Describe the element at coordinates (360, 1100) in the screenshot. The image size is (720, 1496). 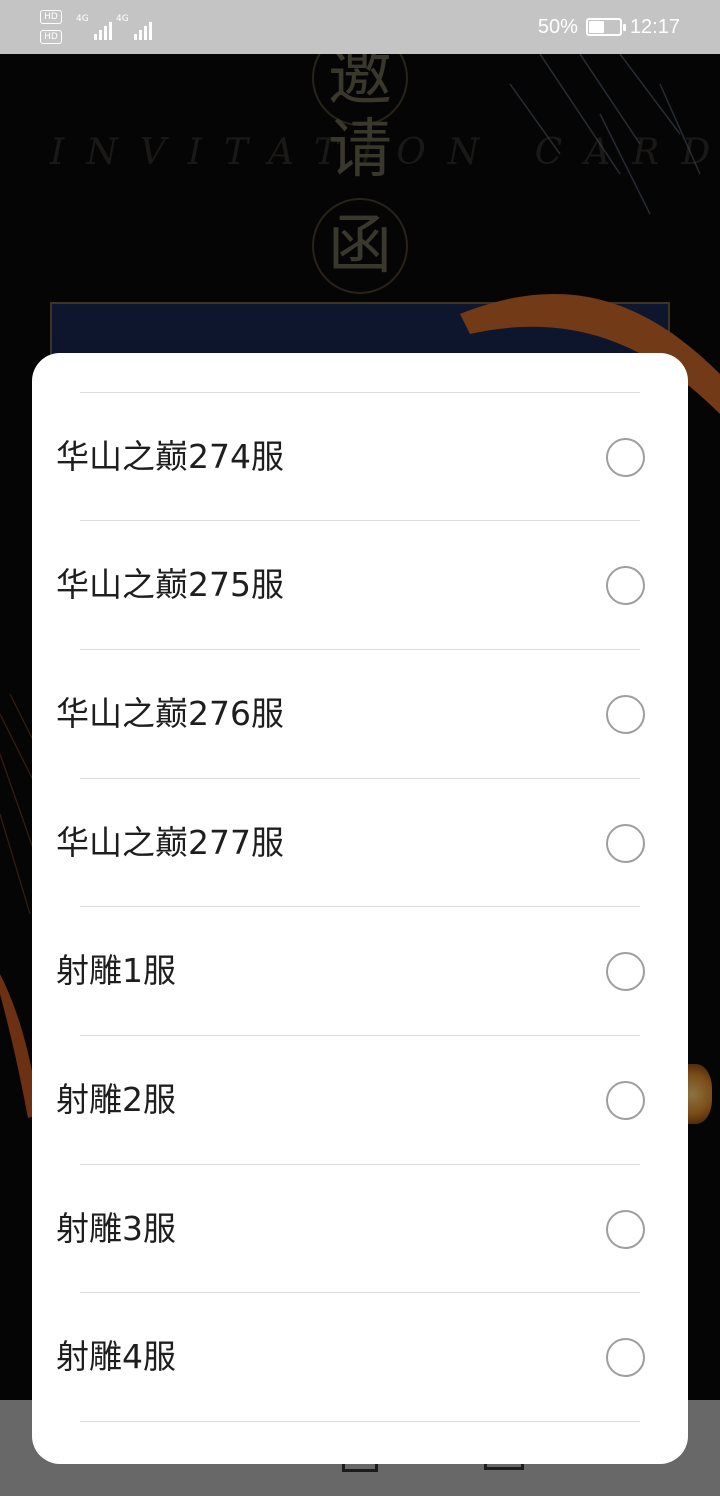
I see `server-option: 射雕2服` at that location.